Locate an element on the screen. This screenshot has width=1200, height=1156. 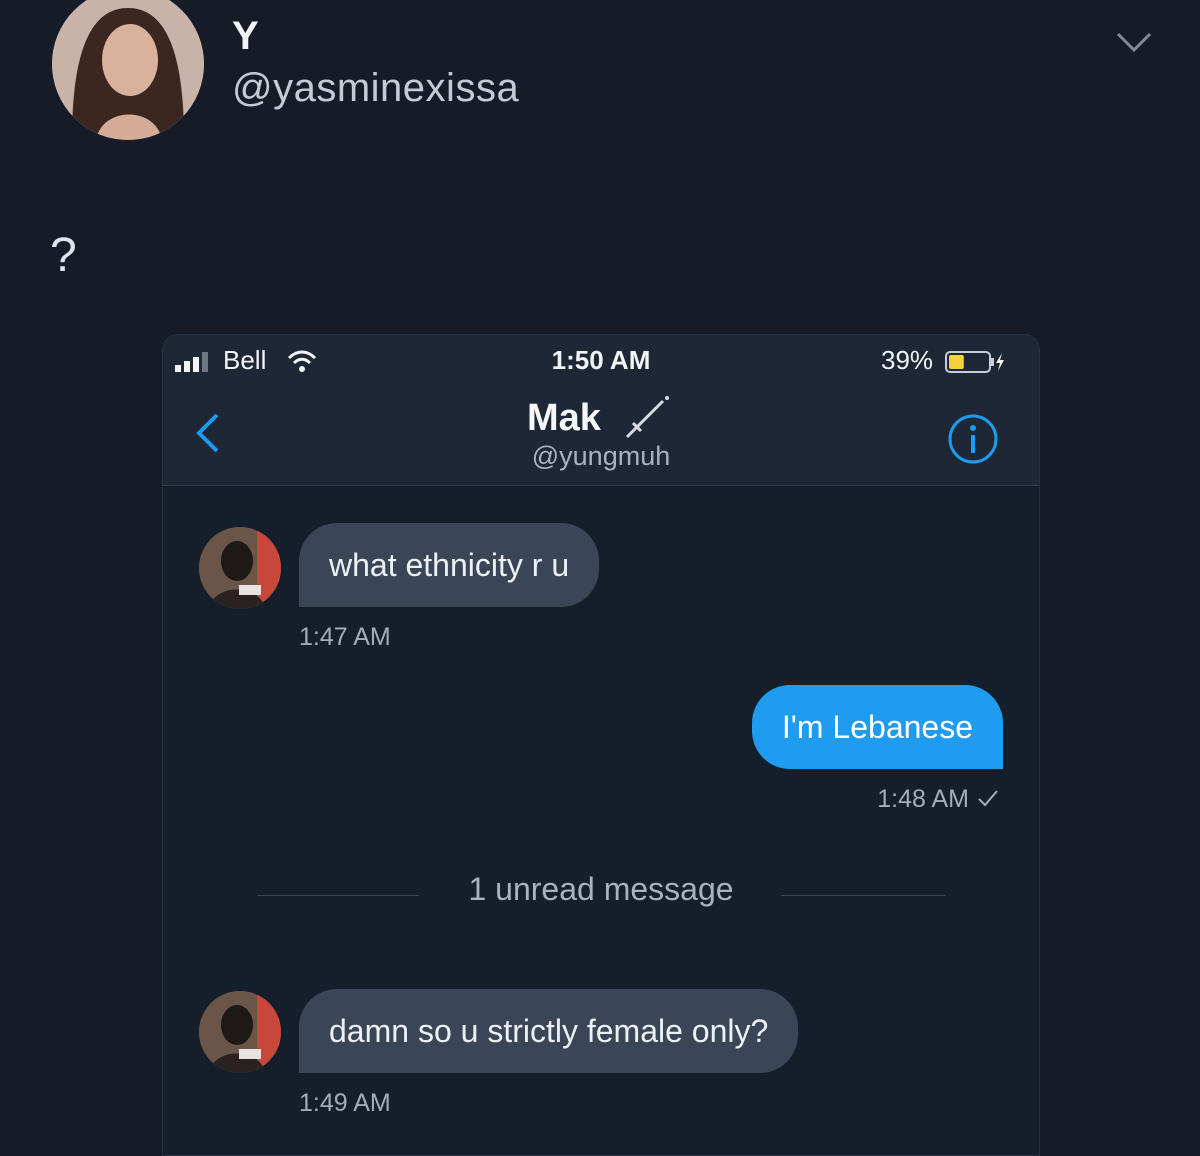
message-time: 1:47 AM is located at coordinates (345, 637).